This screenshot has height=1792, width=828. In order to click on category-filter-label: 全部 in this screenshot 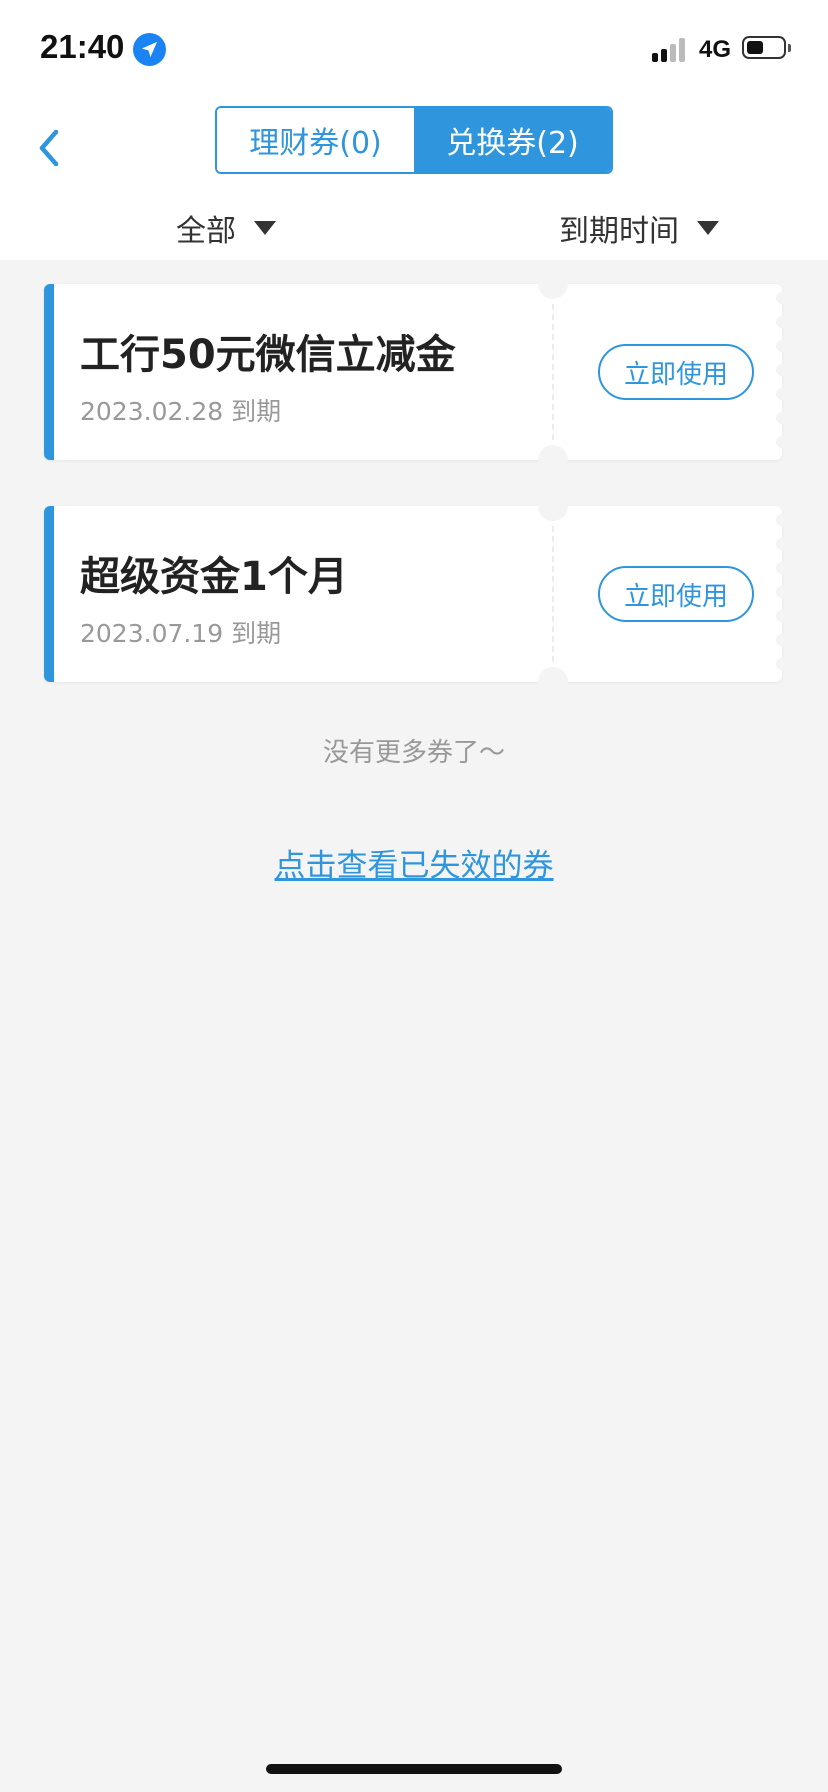, I will do `click(206, 231)`.